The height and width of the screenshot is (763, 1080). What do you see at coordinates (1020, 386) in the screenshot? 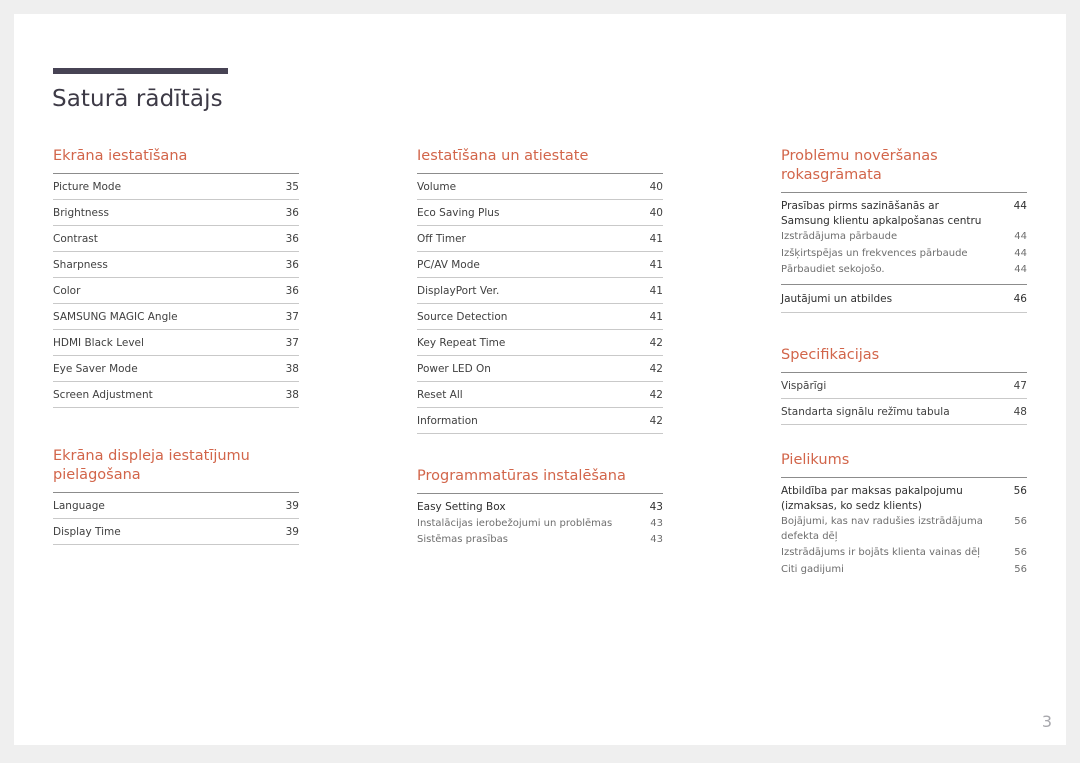
I see `toc-entry-page: 47` at bounding box center [1020, 386].